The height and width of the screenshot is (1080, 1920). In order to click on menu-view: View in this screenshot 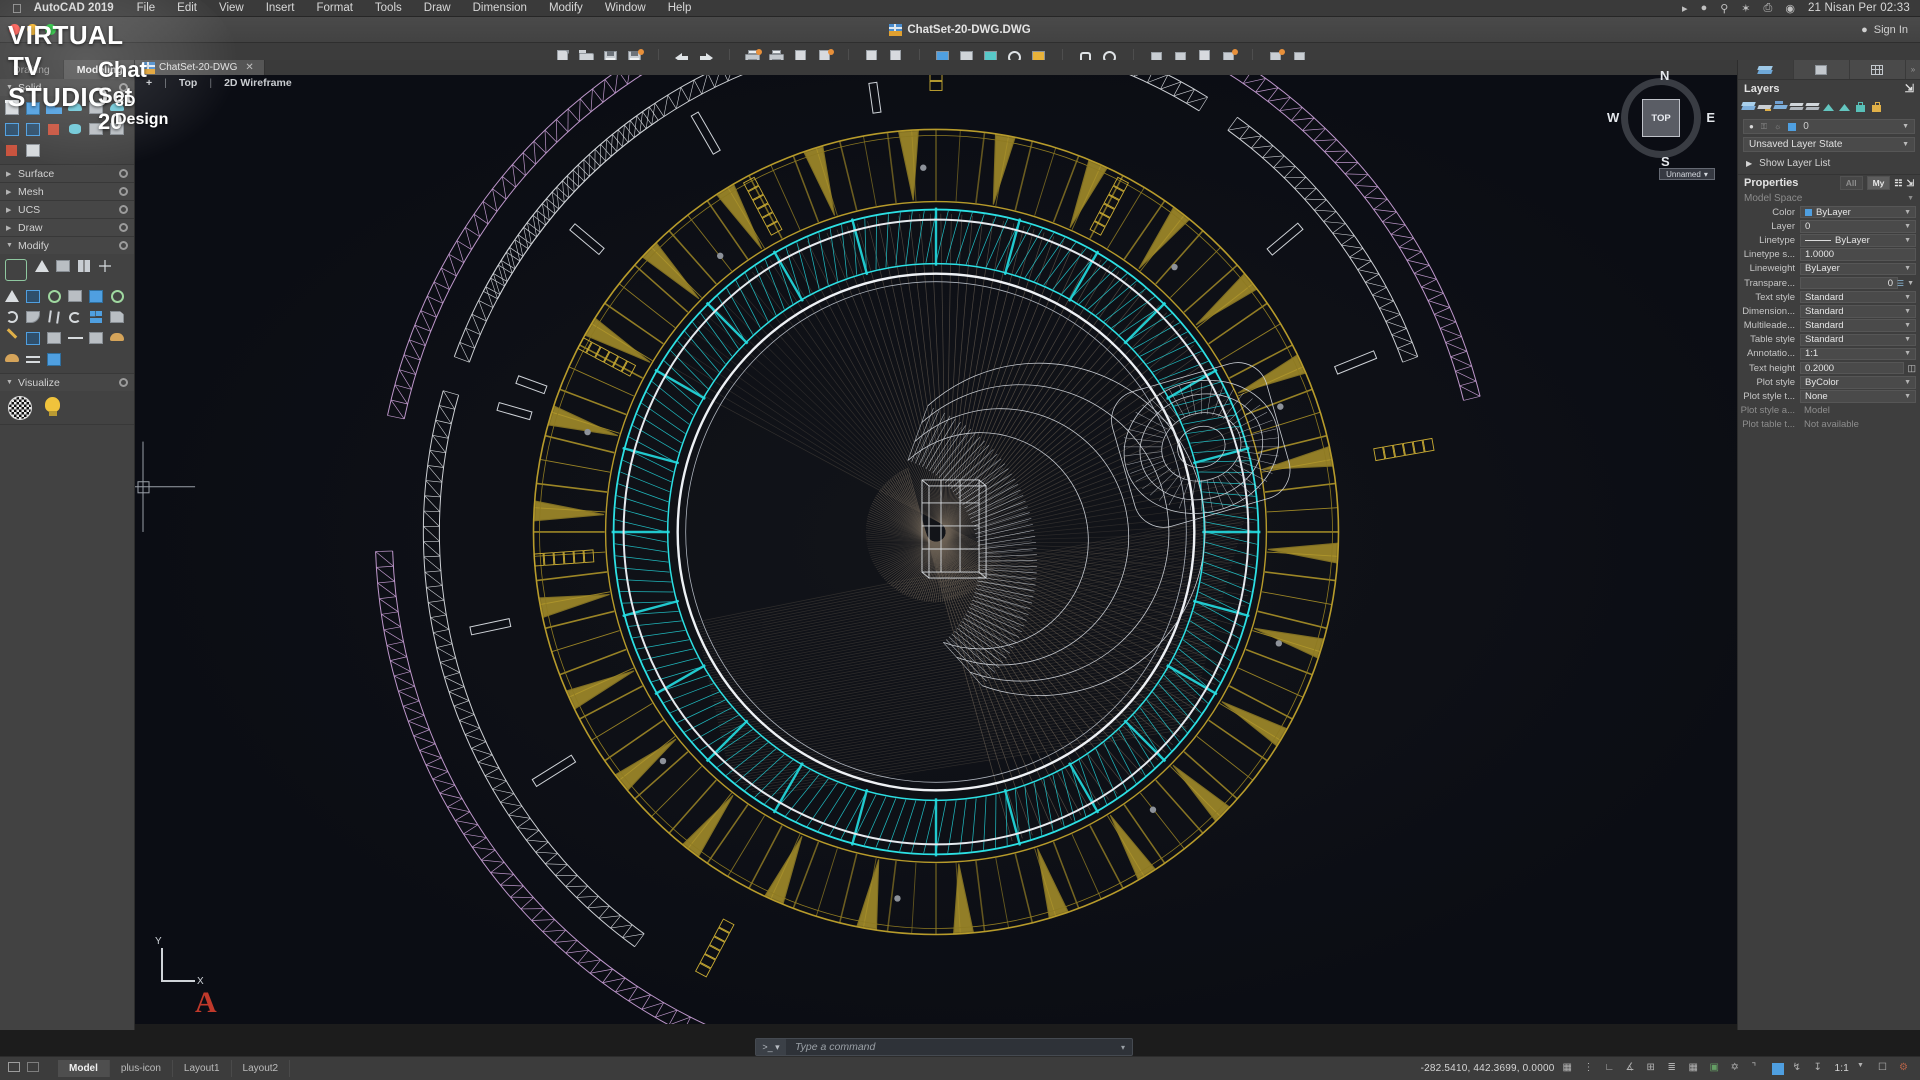, I will do `click(231, 8)`.